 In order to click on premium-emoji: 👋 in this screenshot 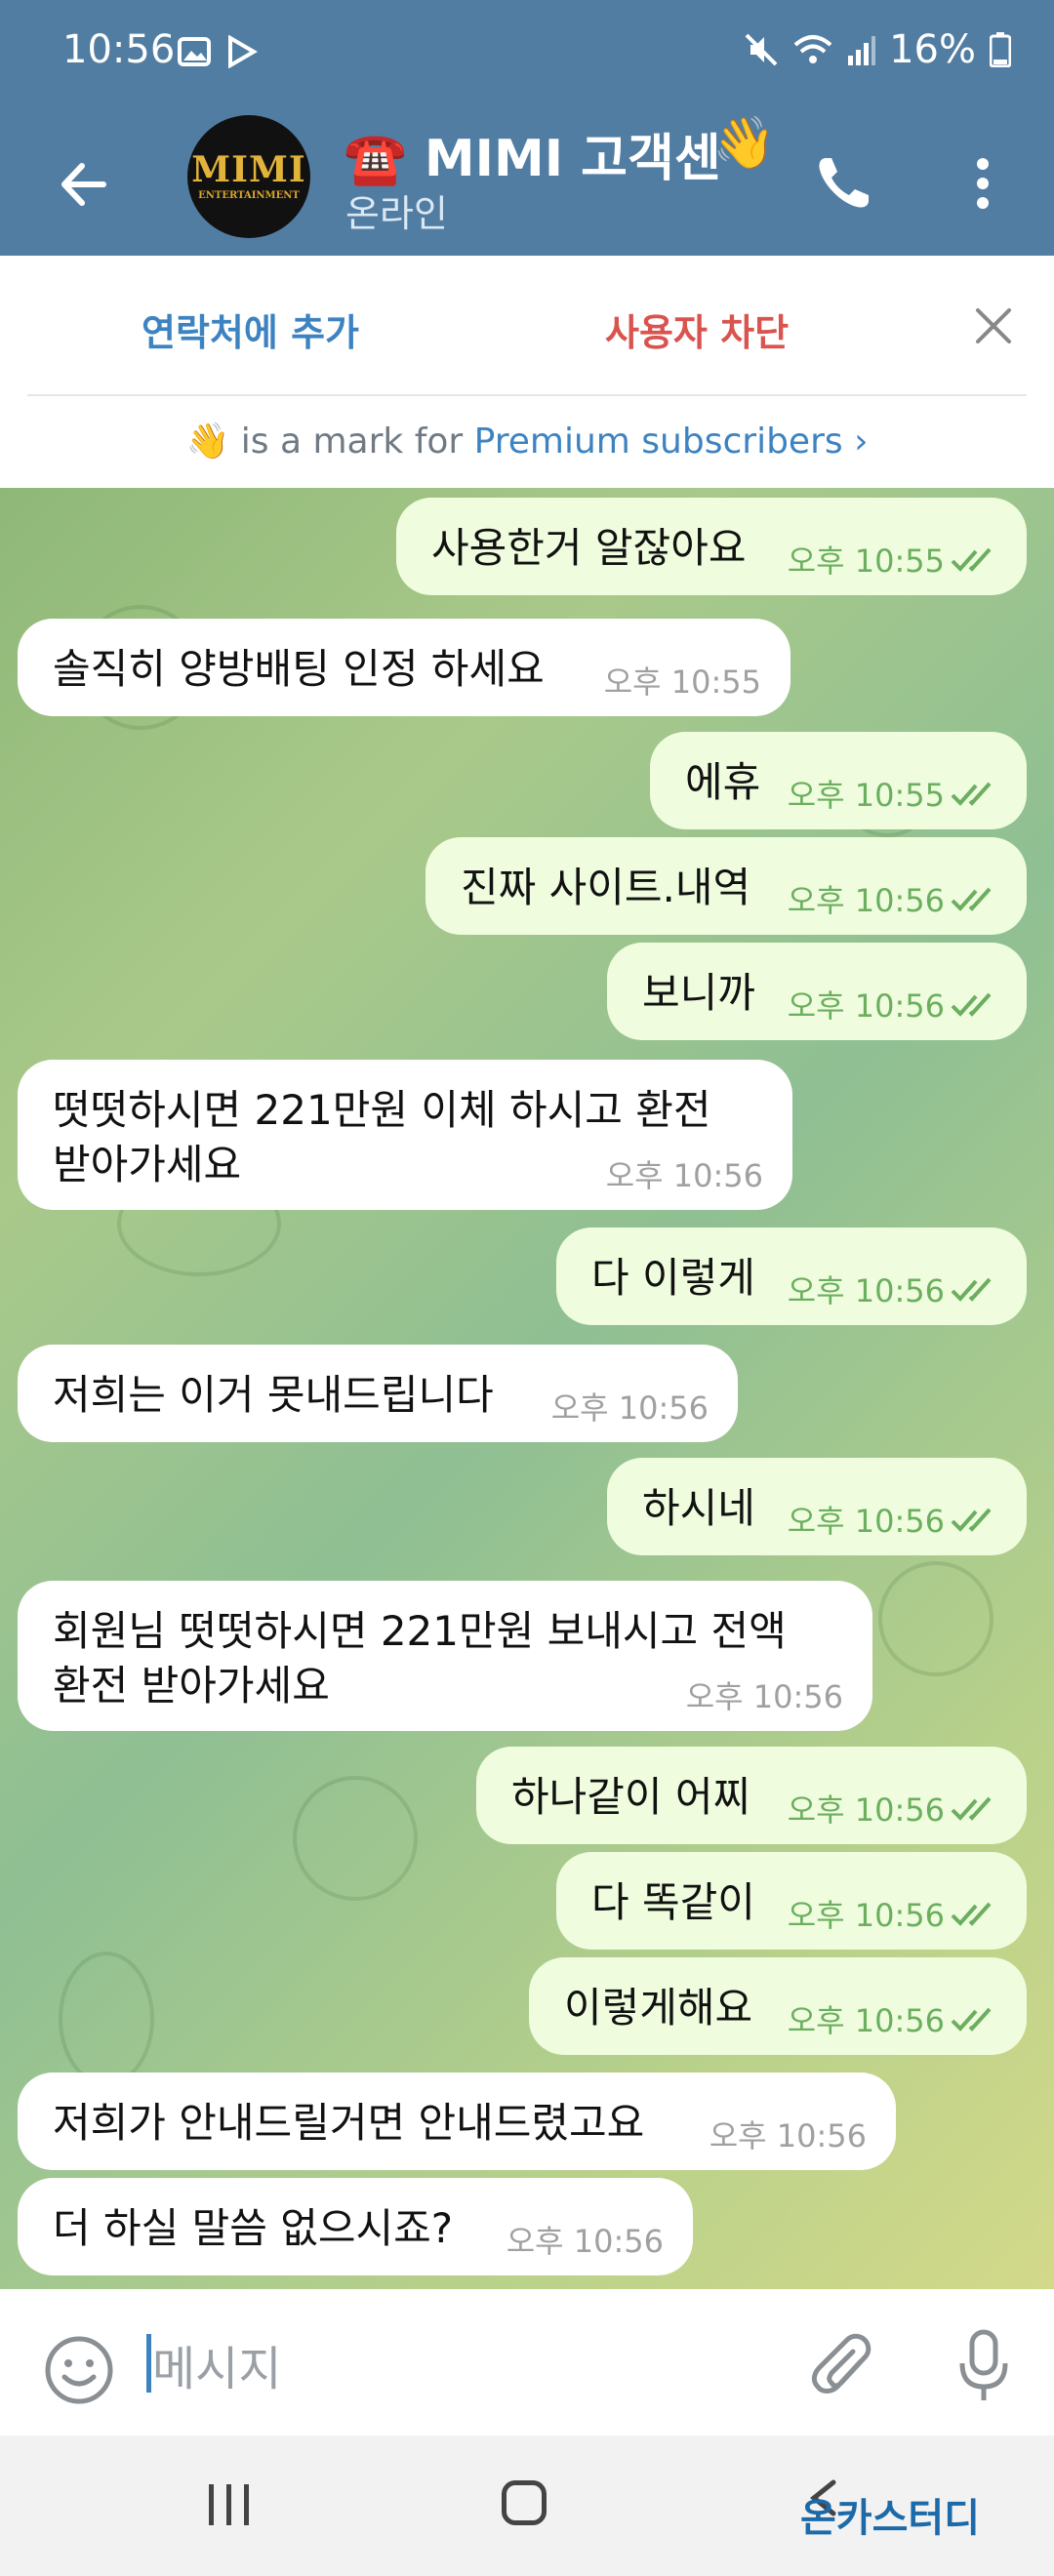, I will do `click(208, 442)`.